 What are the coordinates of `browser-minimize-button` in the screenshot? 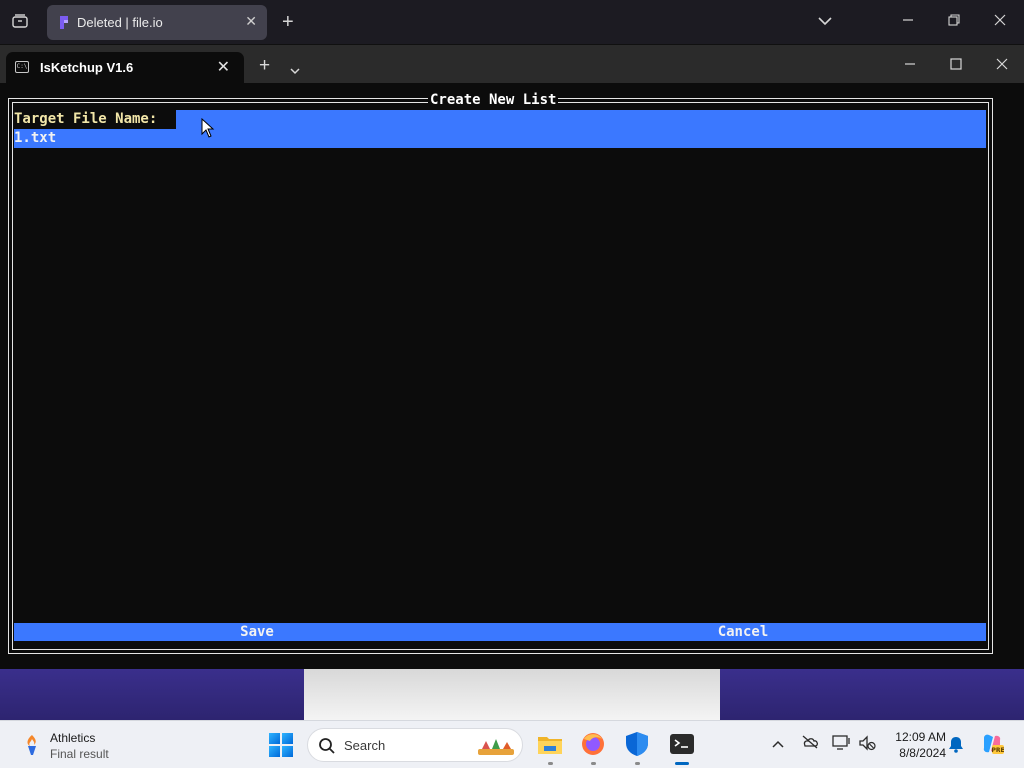 It's located at (908, 21).